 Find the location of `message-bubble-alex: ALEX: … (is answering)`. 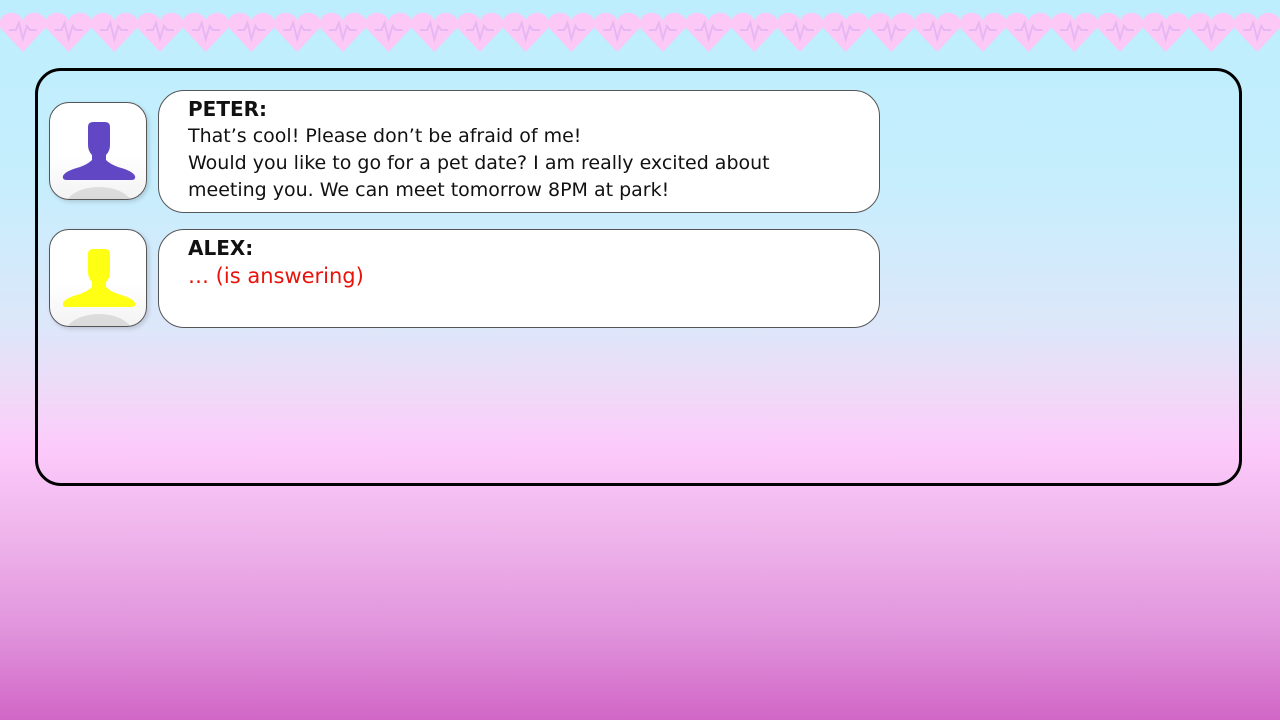

message-bubble-alex: ALEX: … (is answering) is located at coordinates (519, 278).